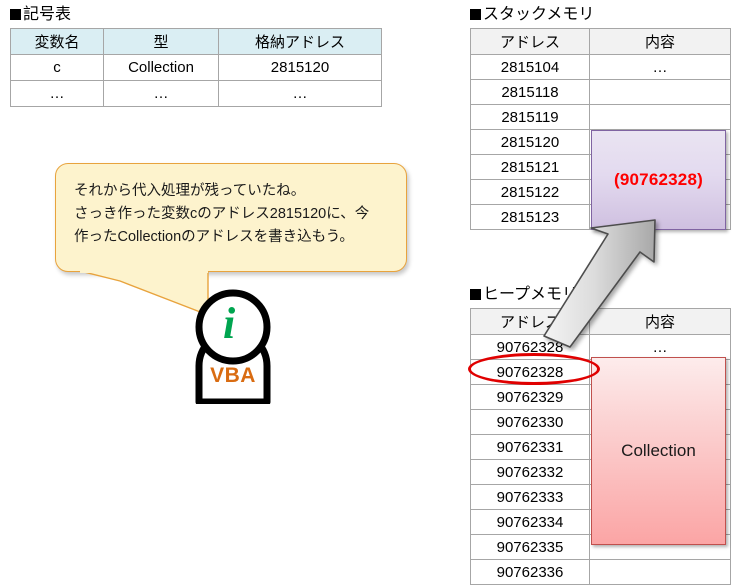 The width and height of the screenshot is (736, 588). Describe the element at coordinates (530, 497) in the screenshot. I see `heap-row-address: 90762333` at that location.